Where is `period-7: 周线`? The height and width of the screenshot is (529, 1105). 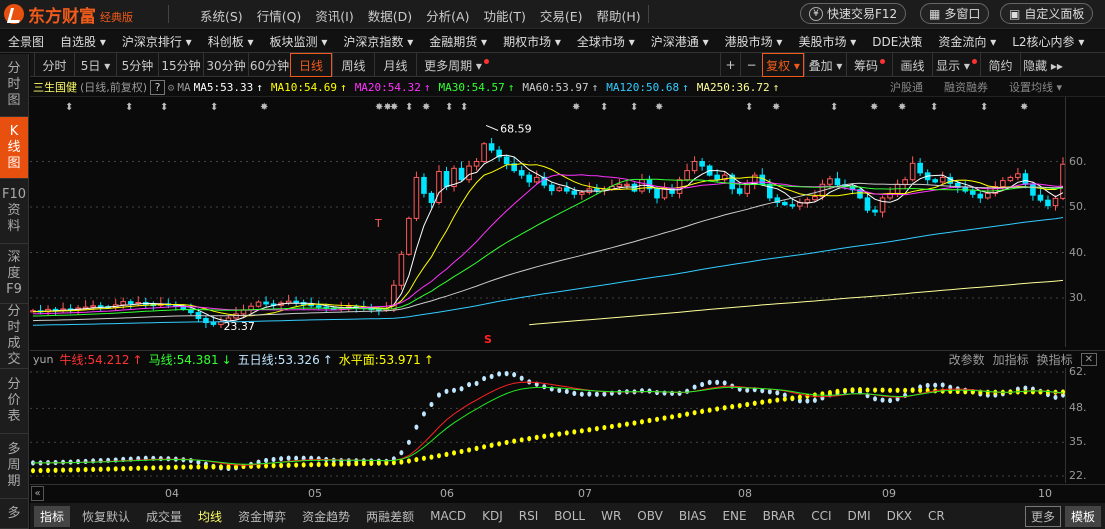
period-7: 周线 is located at coordinates (353, 65).